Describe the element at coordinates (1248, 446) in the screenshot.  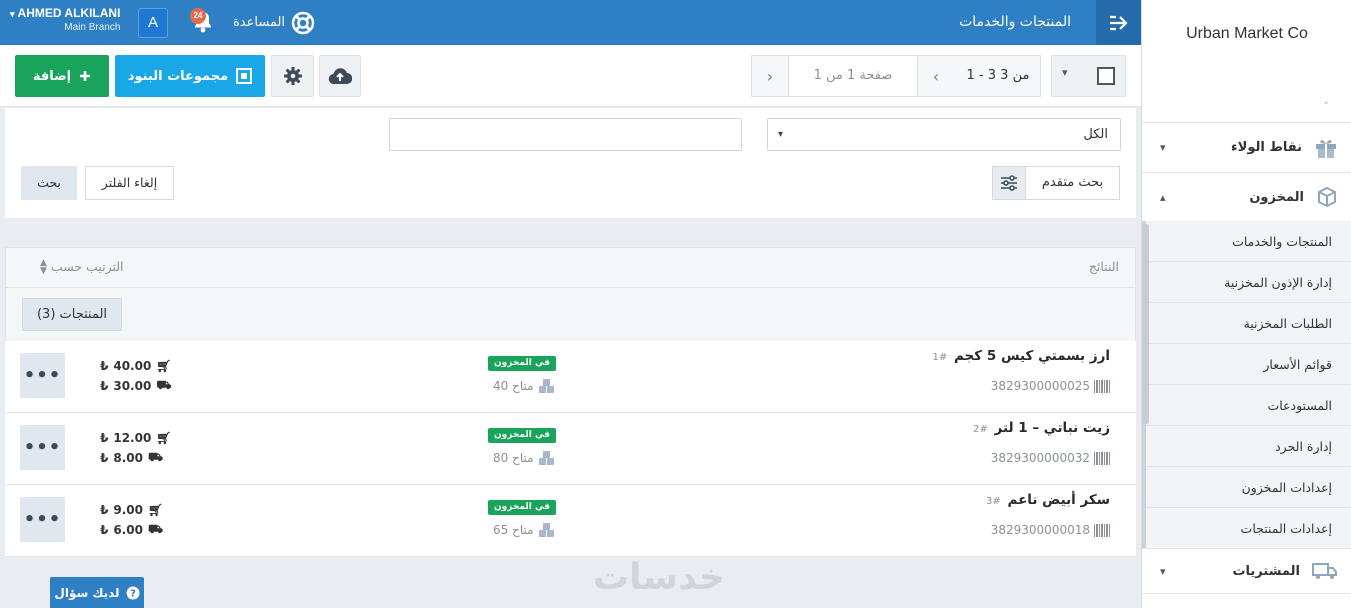
I see `sidebar-item-stocktaking: إدارة الجرد` at that location.